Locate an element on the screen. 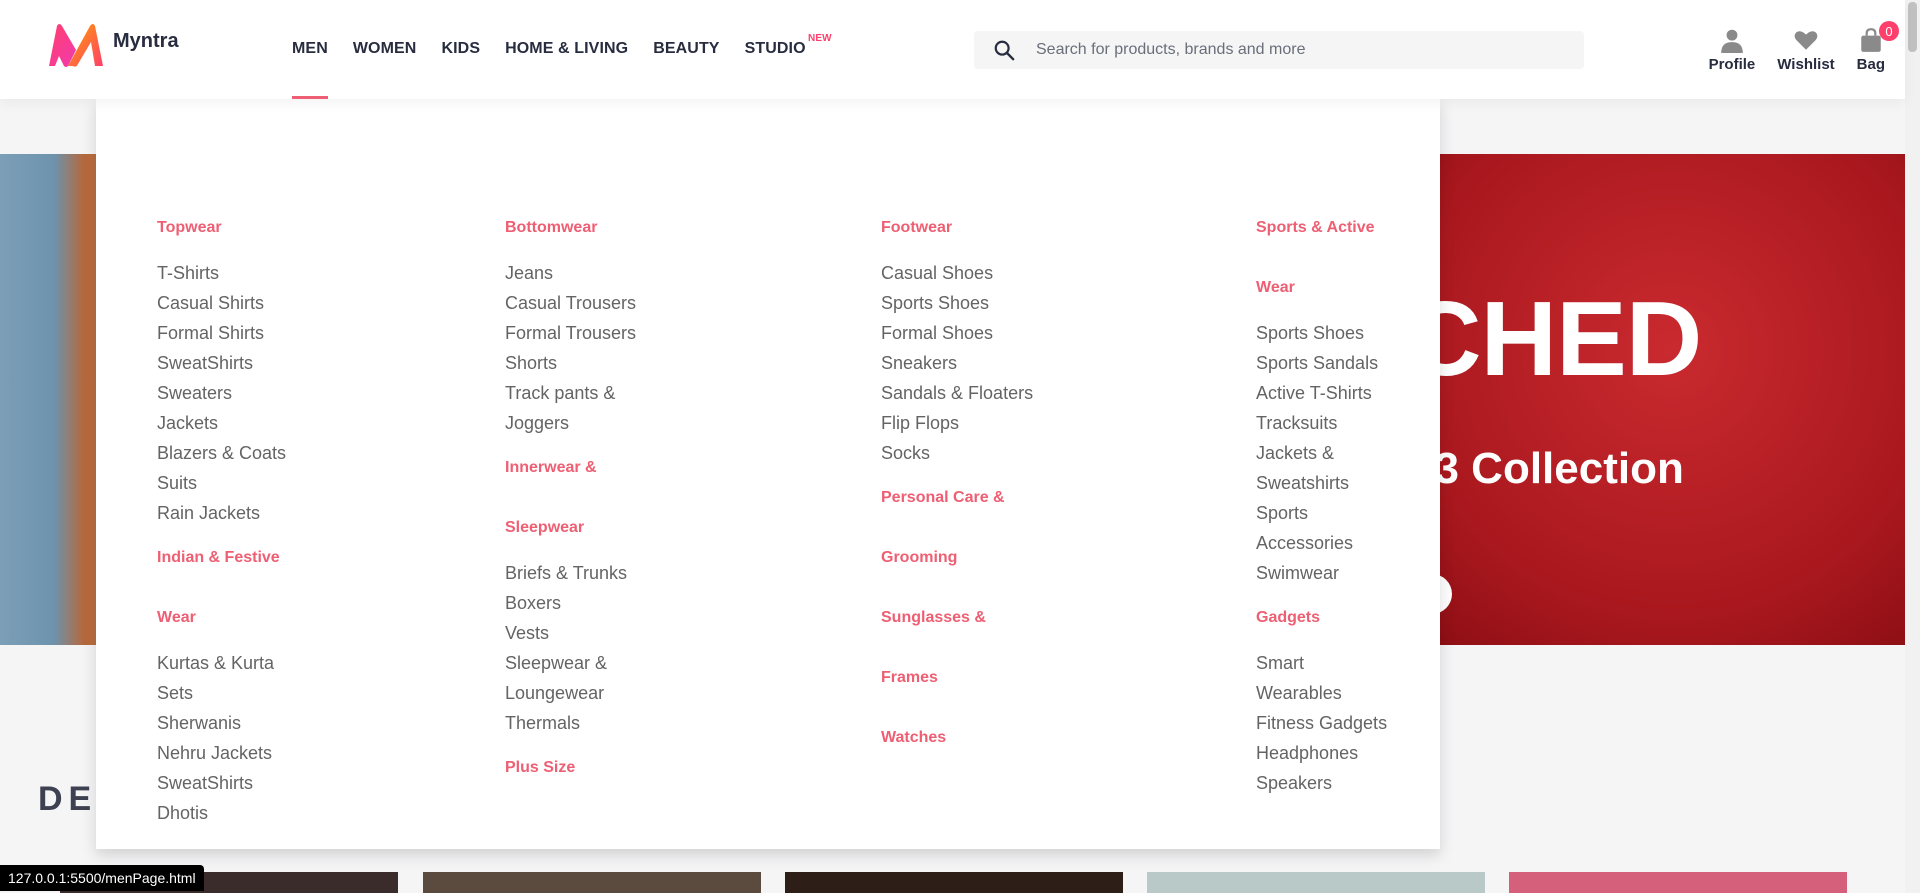  menu-link: Sports Sandals is located at coordinates (1396, 363).